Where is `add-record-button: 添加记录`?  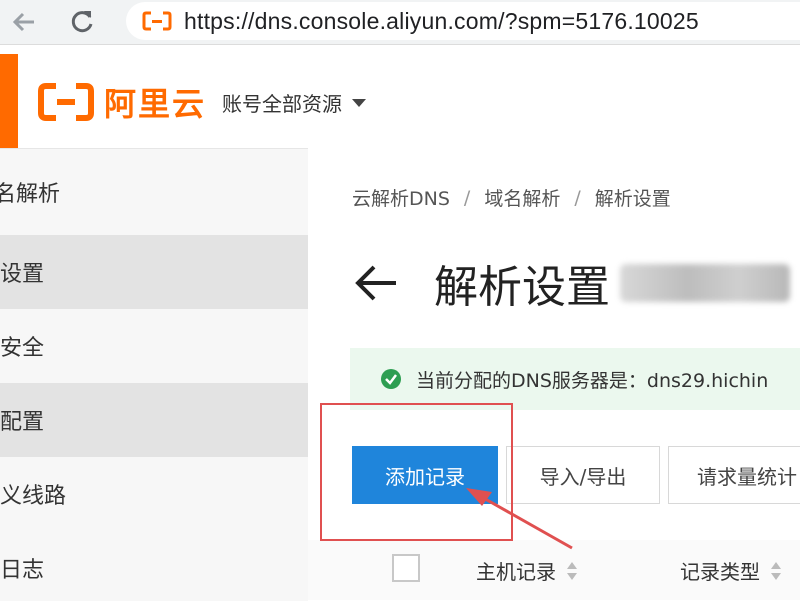 add-record-button: 添加记录 is located at coordinates (425, 475).